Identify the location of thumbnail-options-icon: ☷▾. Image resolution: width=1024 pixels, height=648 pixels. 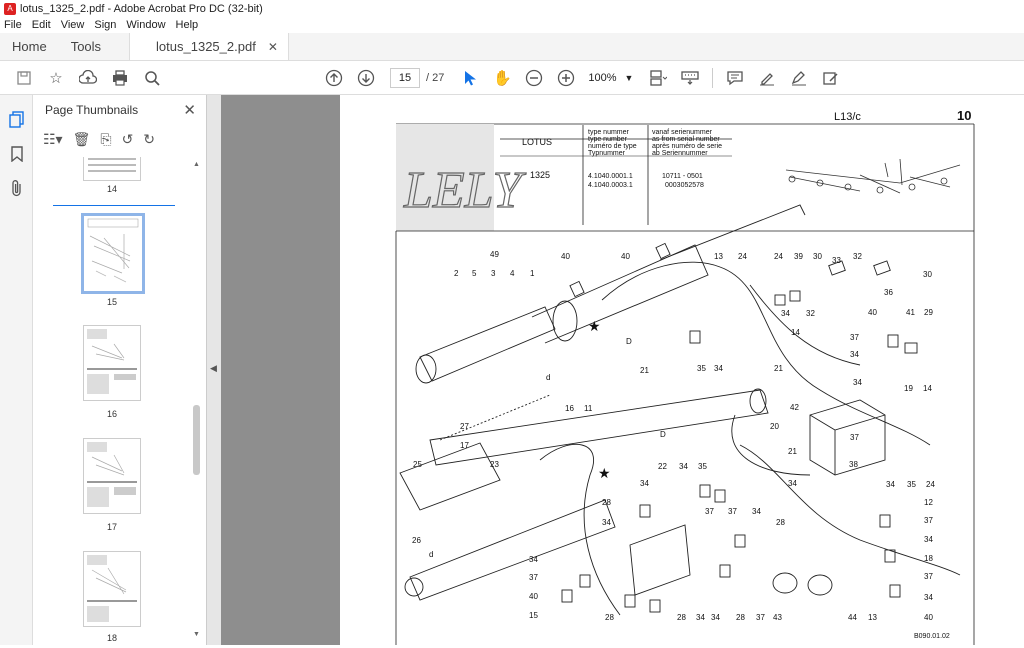
(53, 139).